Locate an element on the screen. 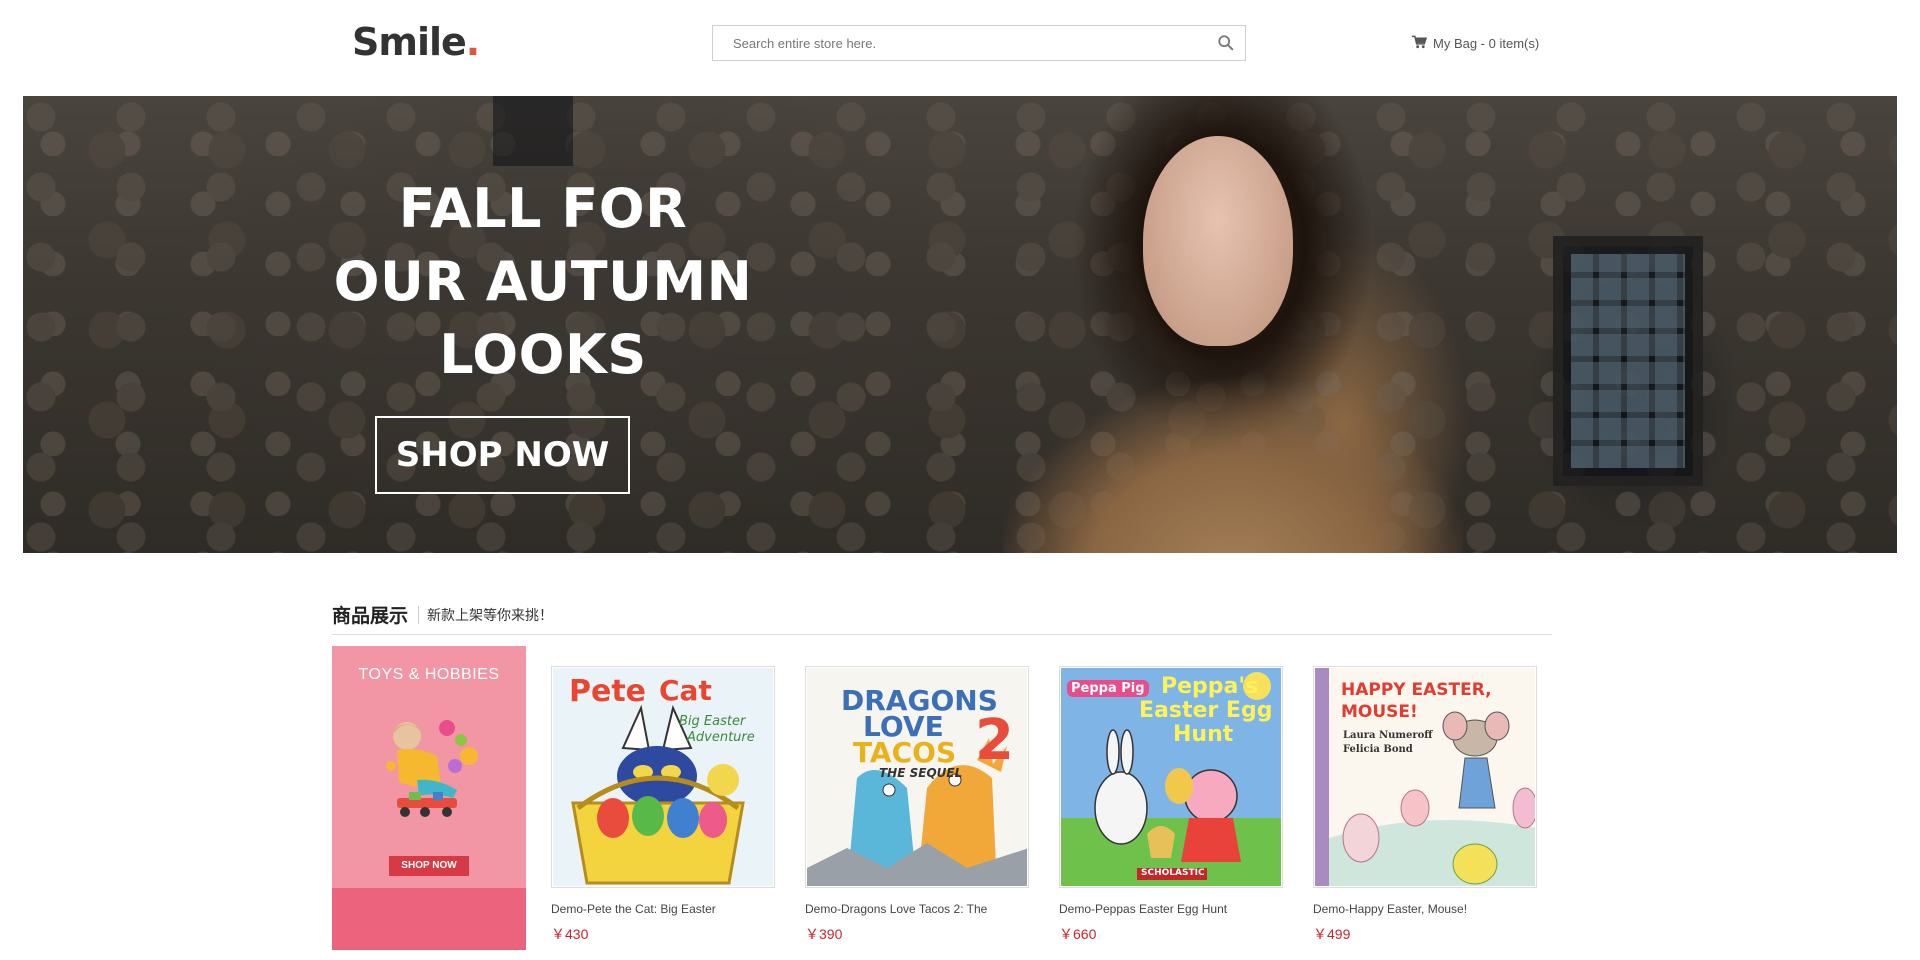  cart-icon is located at coordinates (1420, 43).